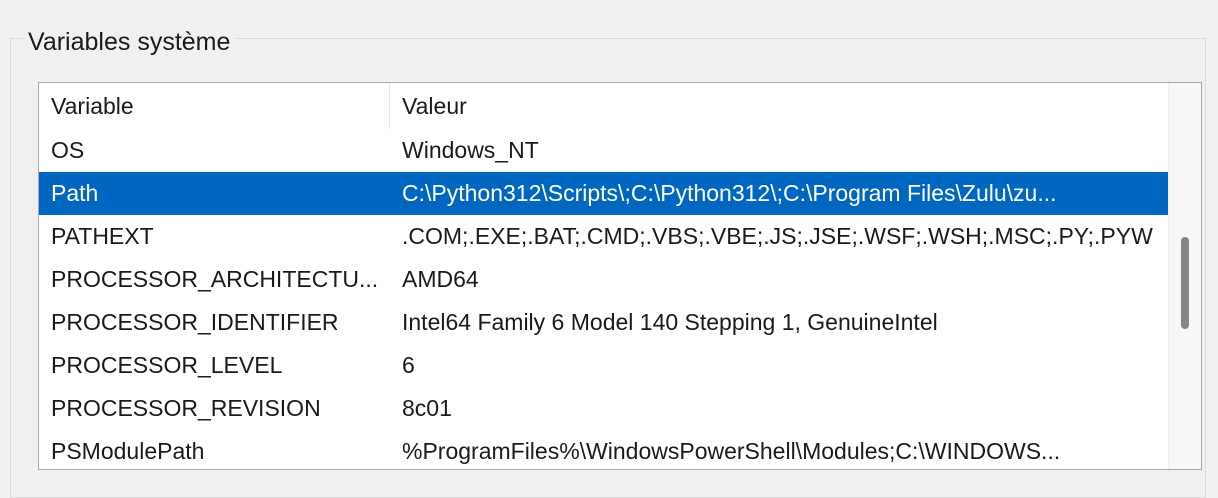 The image size is (1218, 498). What do you see at coordinates (195, 322) in the screenshot?
I see `row-variable: PROCESSOR_IDENTIFIER` at bounding box center [195, 322].